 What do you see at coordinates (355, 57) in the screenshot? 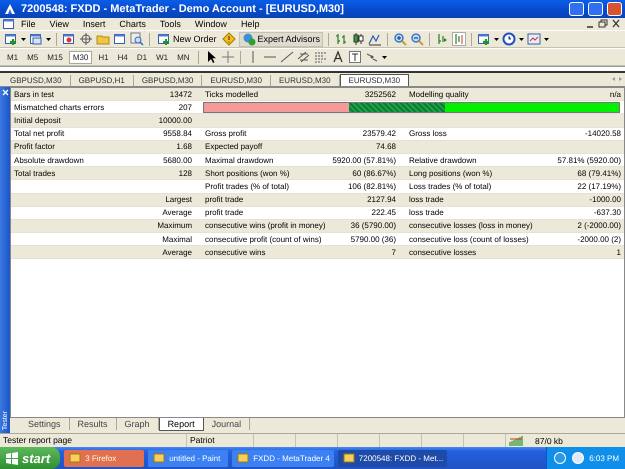
I see `text-label-icon` at bounding box center [355, 57].